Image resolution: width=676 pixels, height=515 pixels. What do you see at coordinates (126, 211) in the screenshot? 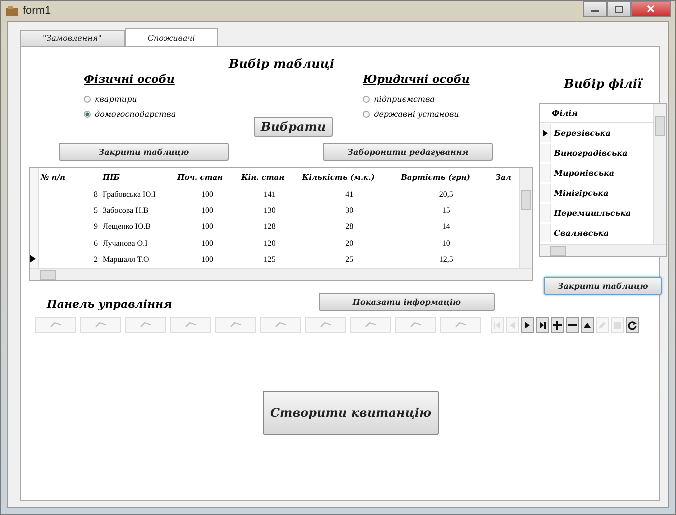
I see `table-cell-text: Забосова Н.В` at bounding box center [126, 211].